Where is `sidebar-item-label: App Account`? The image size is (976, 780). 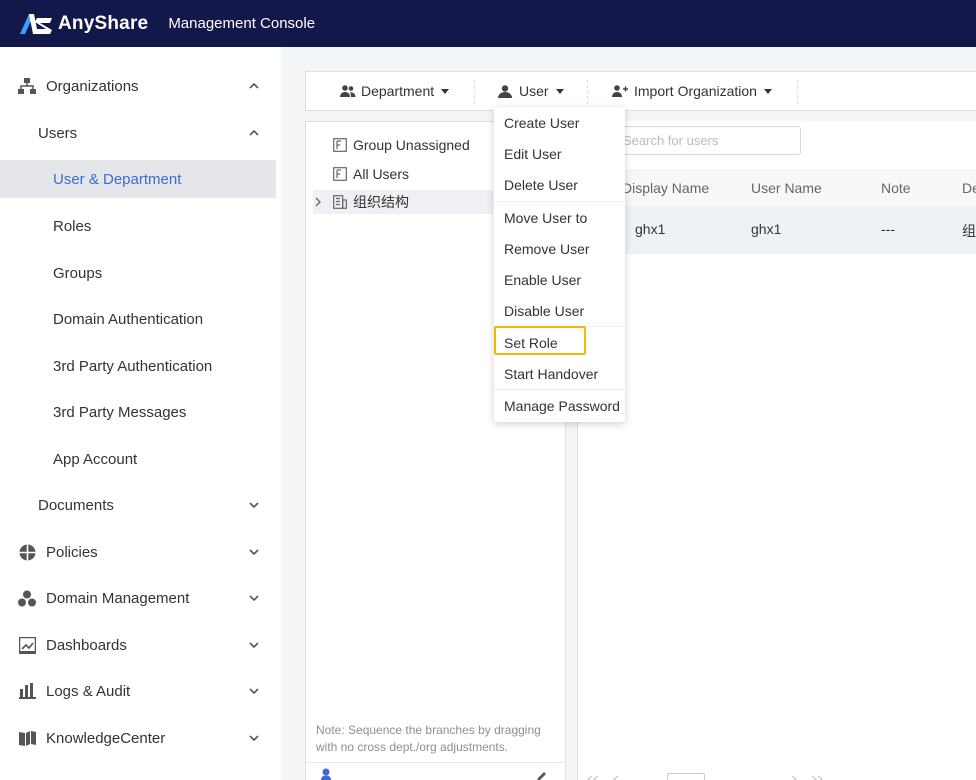
sidebar-item-label: App Account is located at coordinates (95, 459).